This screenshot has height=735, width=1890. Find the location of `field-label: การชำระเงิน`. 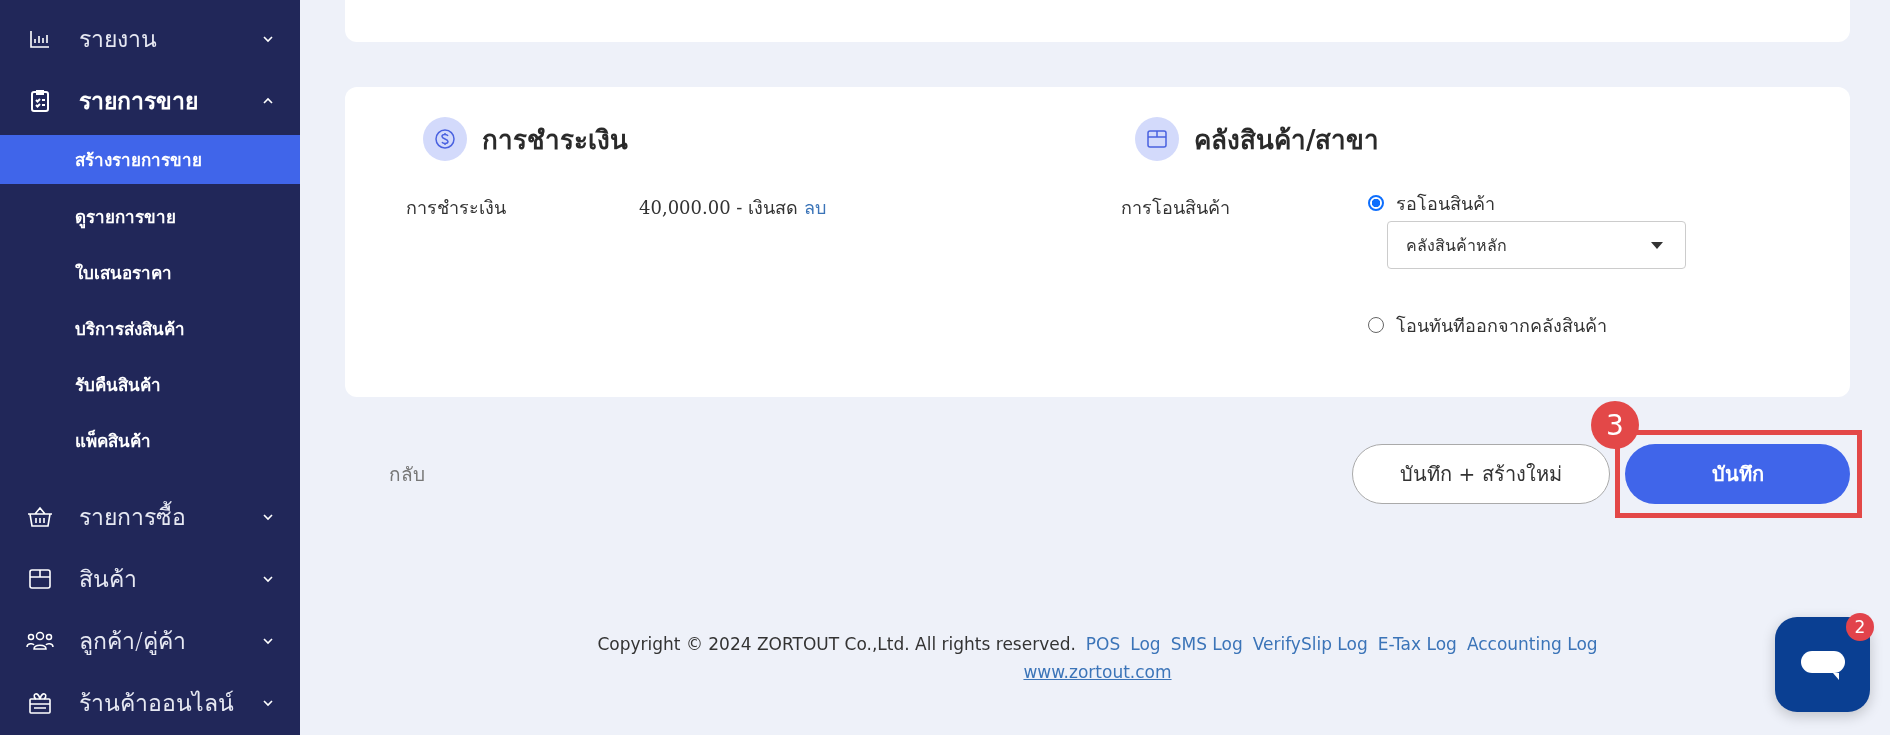

field-label: การชำระเงิน is located at coordinates (456, 208).